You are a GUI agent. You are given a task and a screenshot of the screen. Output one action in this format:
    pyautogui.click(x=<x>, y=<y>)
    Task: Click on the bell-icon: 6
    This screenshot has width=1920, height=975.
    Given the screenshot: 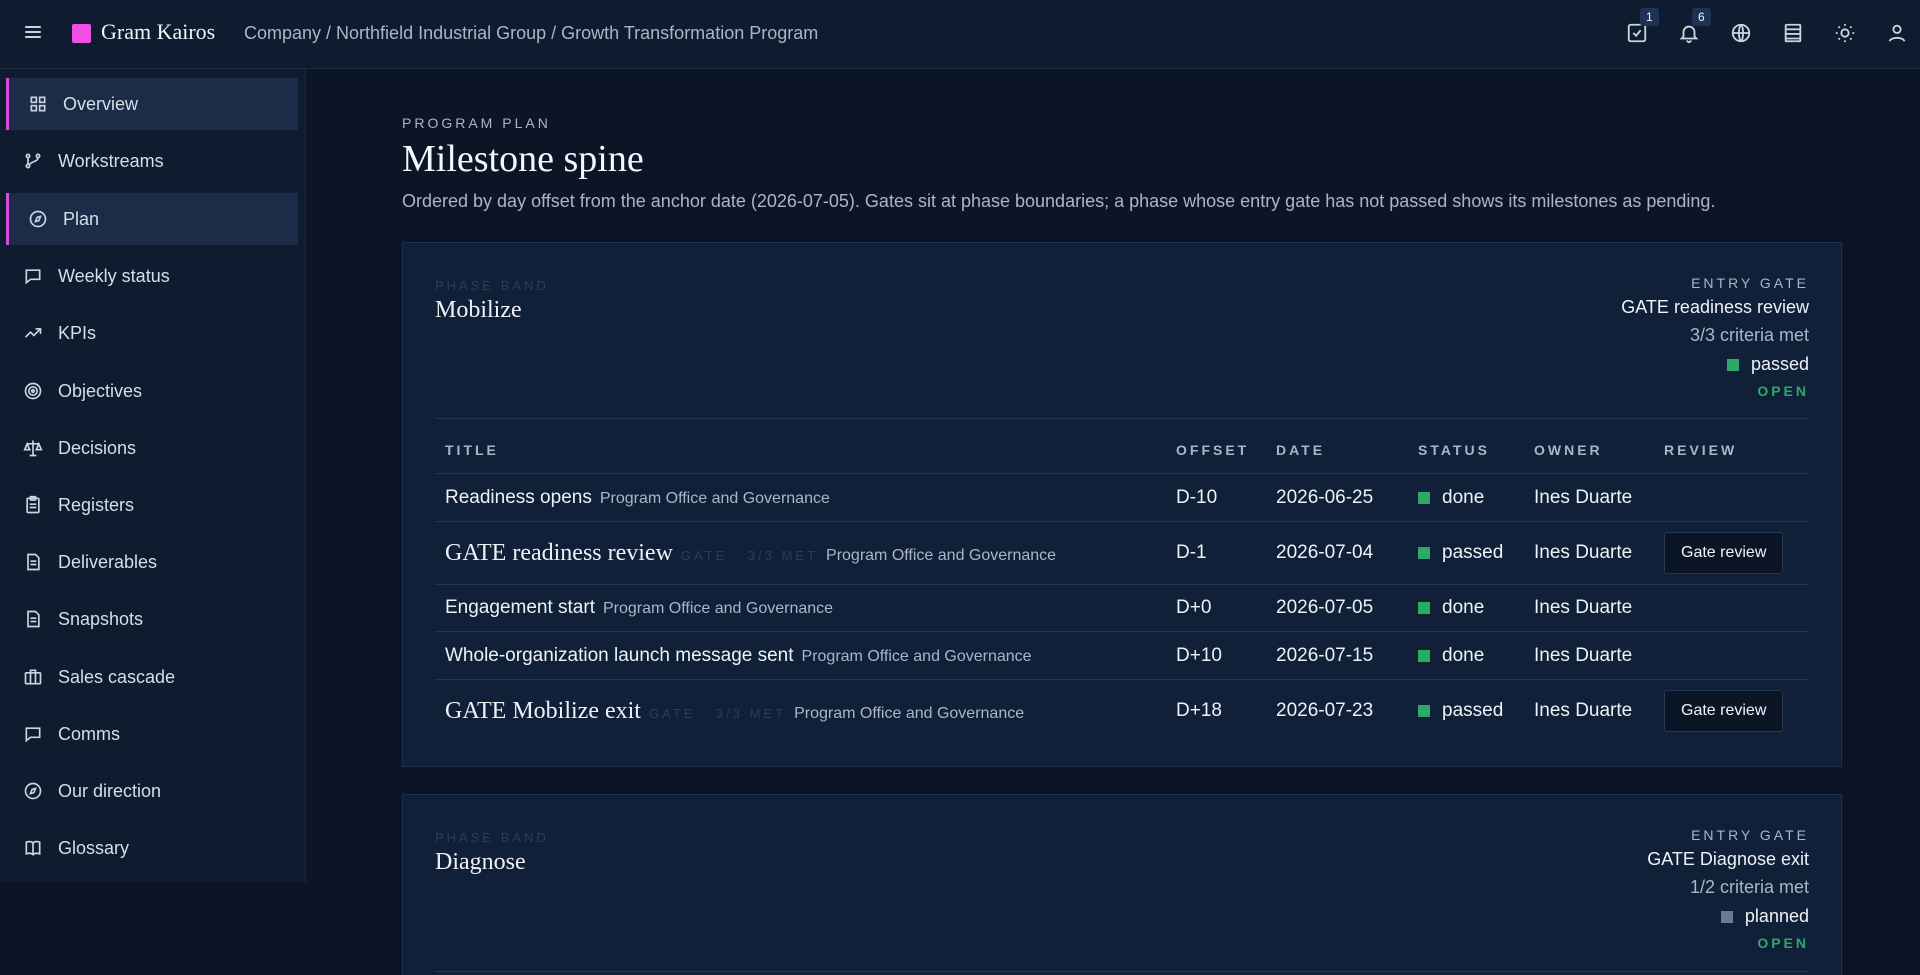 What is the action you would take?
    pyautogui.click(x=1694, y=27)
    